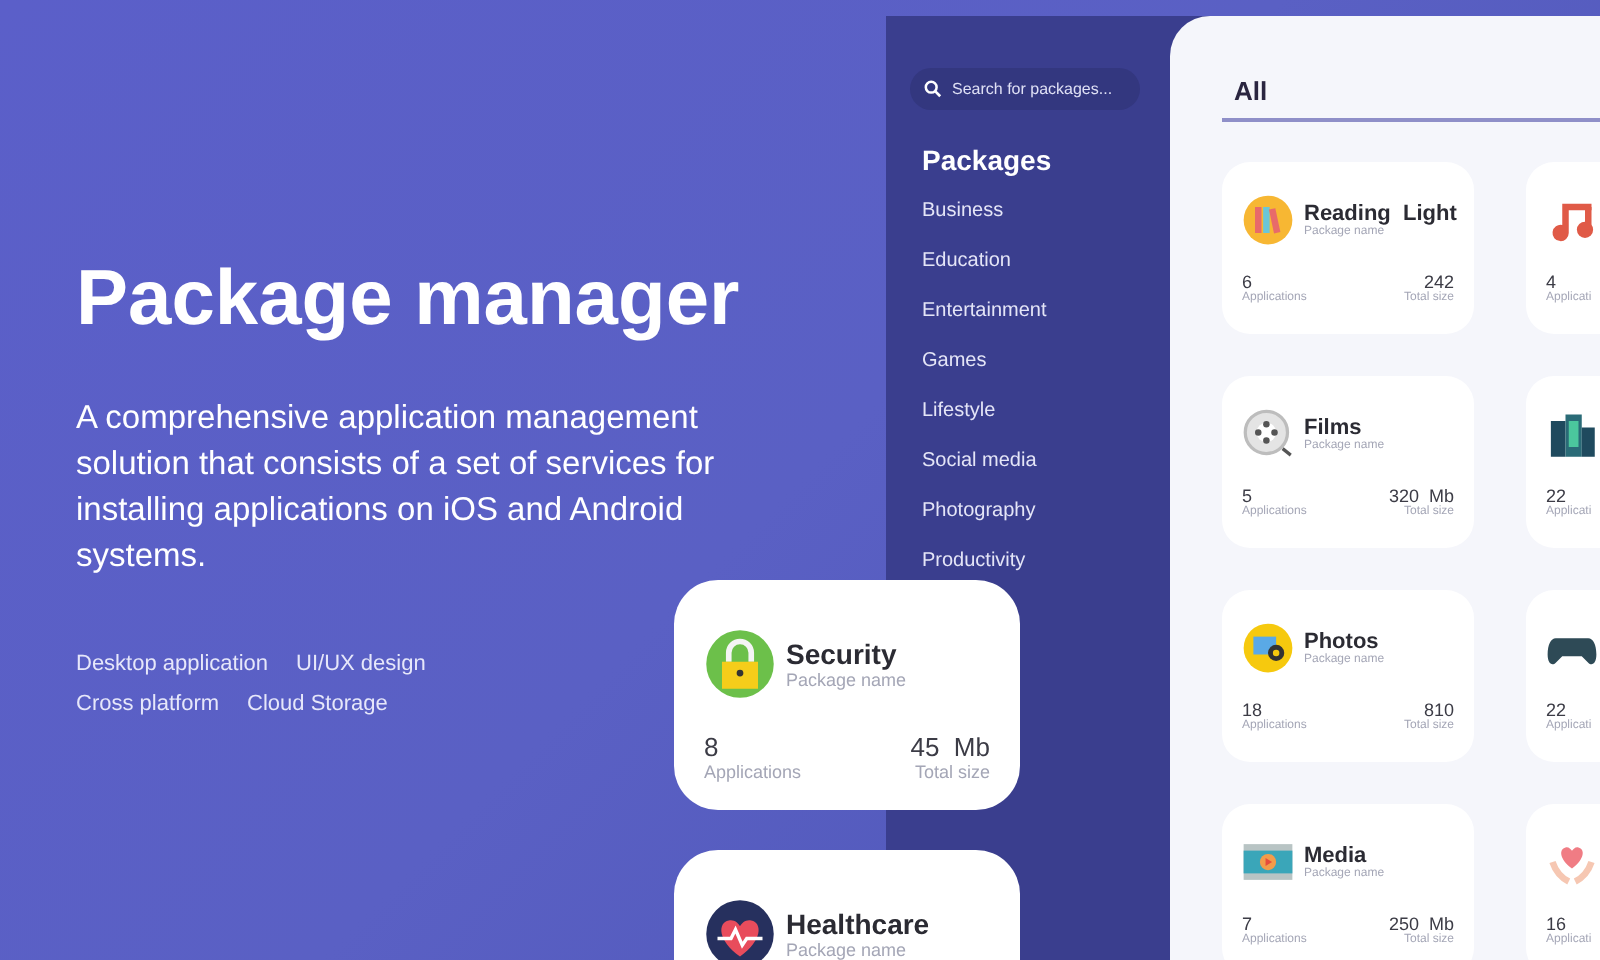 The image size is (1600, 960). What do you see at coordinates (740, 929) in the screenshot?
I see `heart-pulse-icon` at bounding box center [740, 929].